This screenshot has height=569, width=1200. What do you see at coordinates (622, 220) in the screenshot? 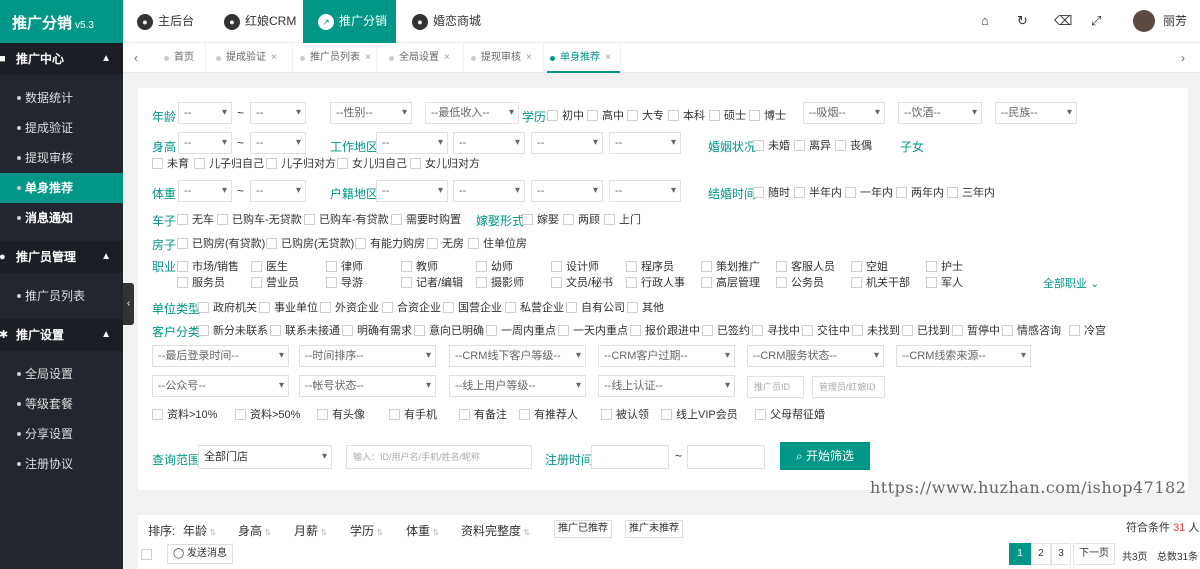
I see `marry-form-option: 上门` at bounding box center [622, 220].